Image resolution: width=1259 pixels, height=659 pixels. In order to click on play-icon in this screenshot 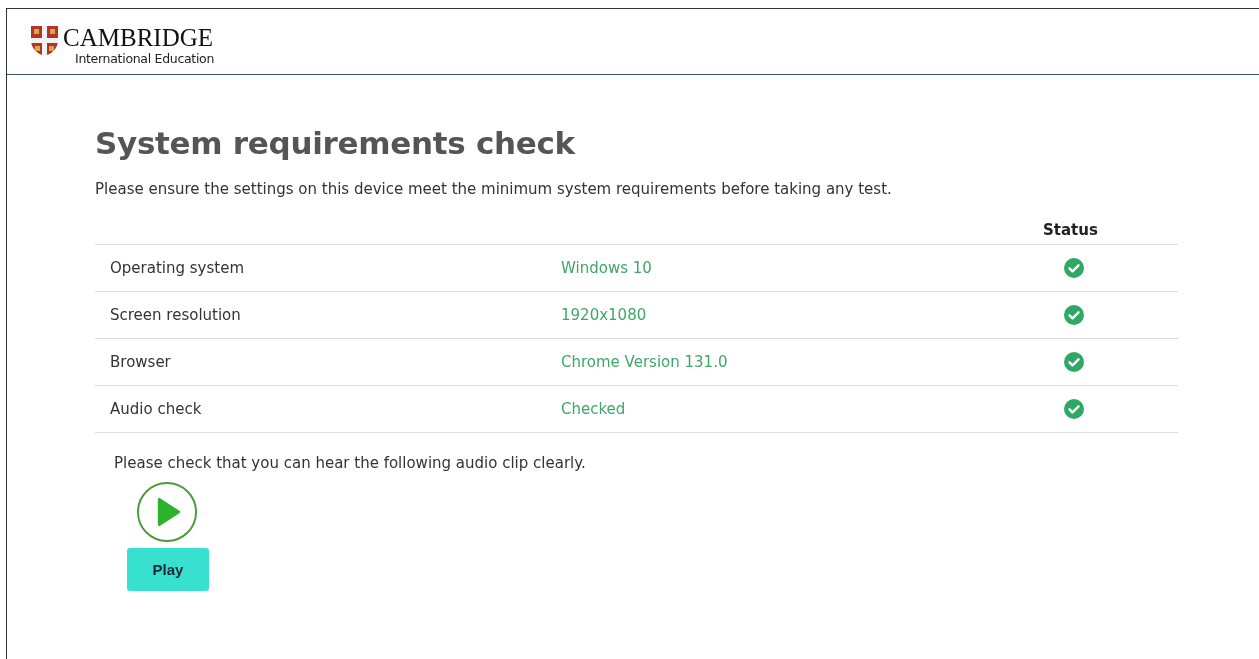, I will do `click(167, 512)`.